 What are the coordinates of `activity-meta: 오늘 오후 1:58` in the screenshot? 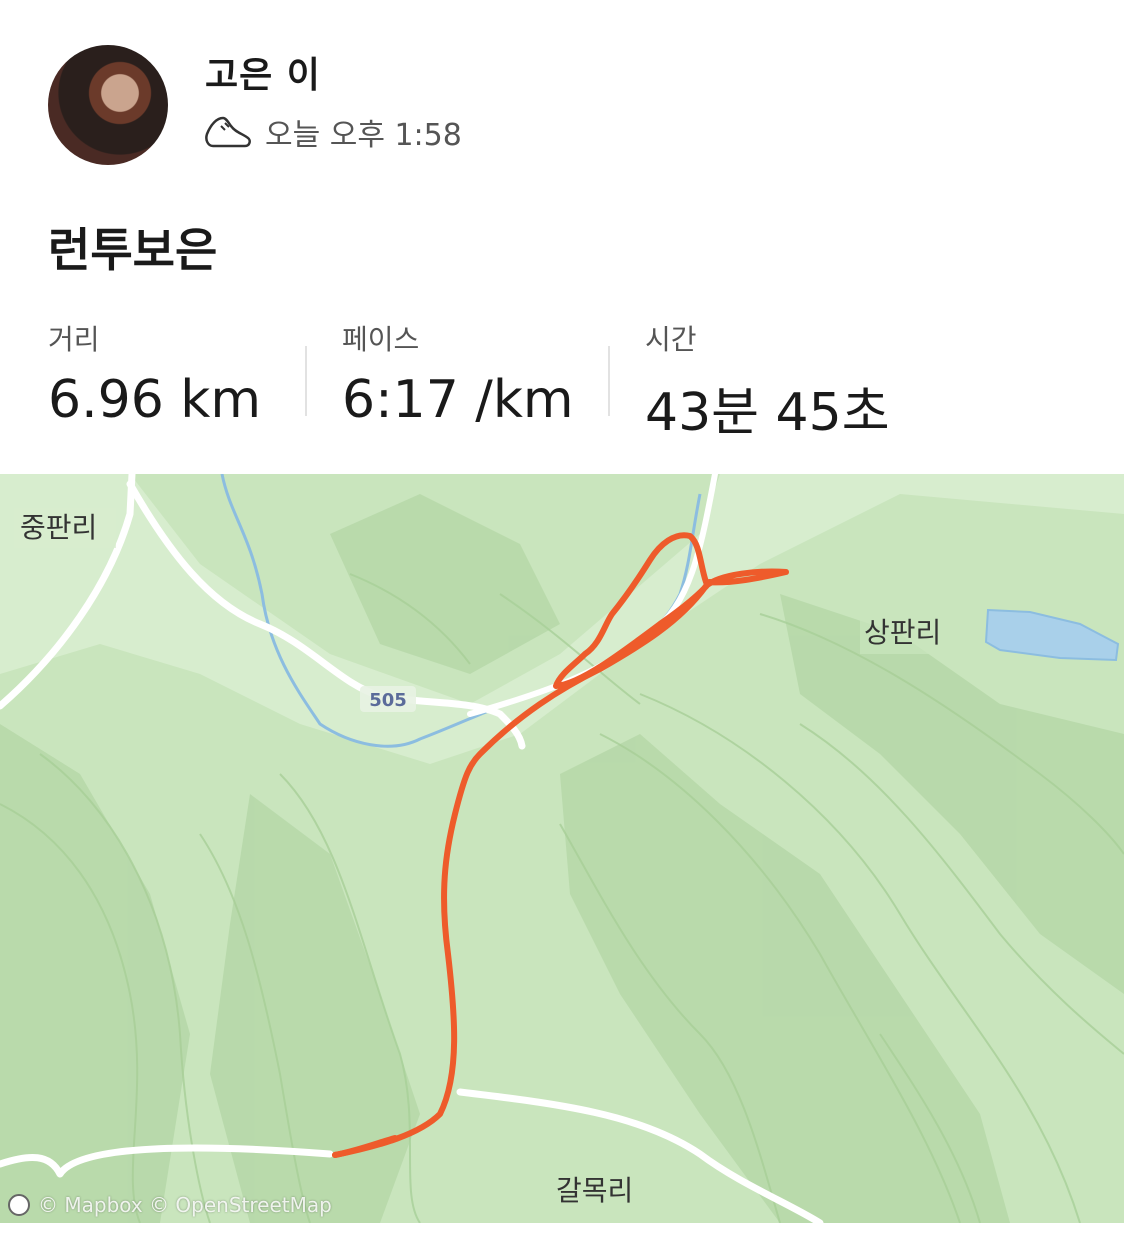 It's located at (332, 132).